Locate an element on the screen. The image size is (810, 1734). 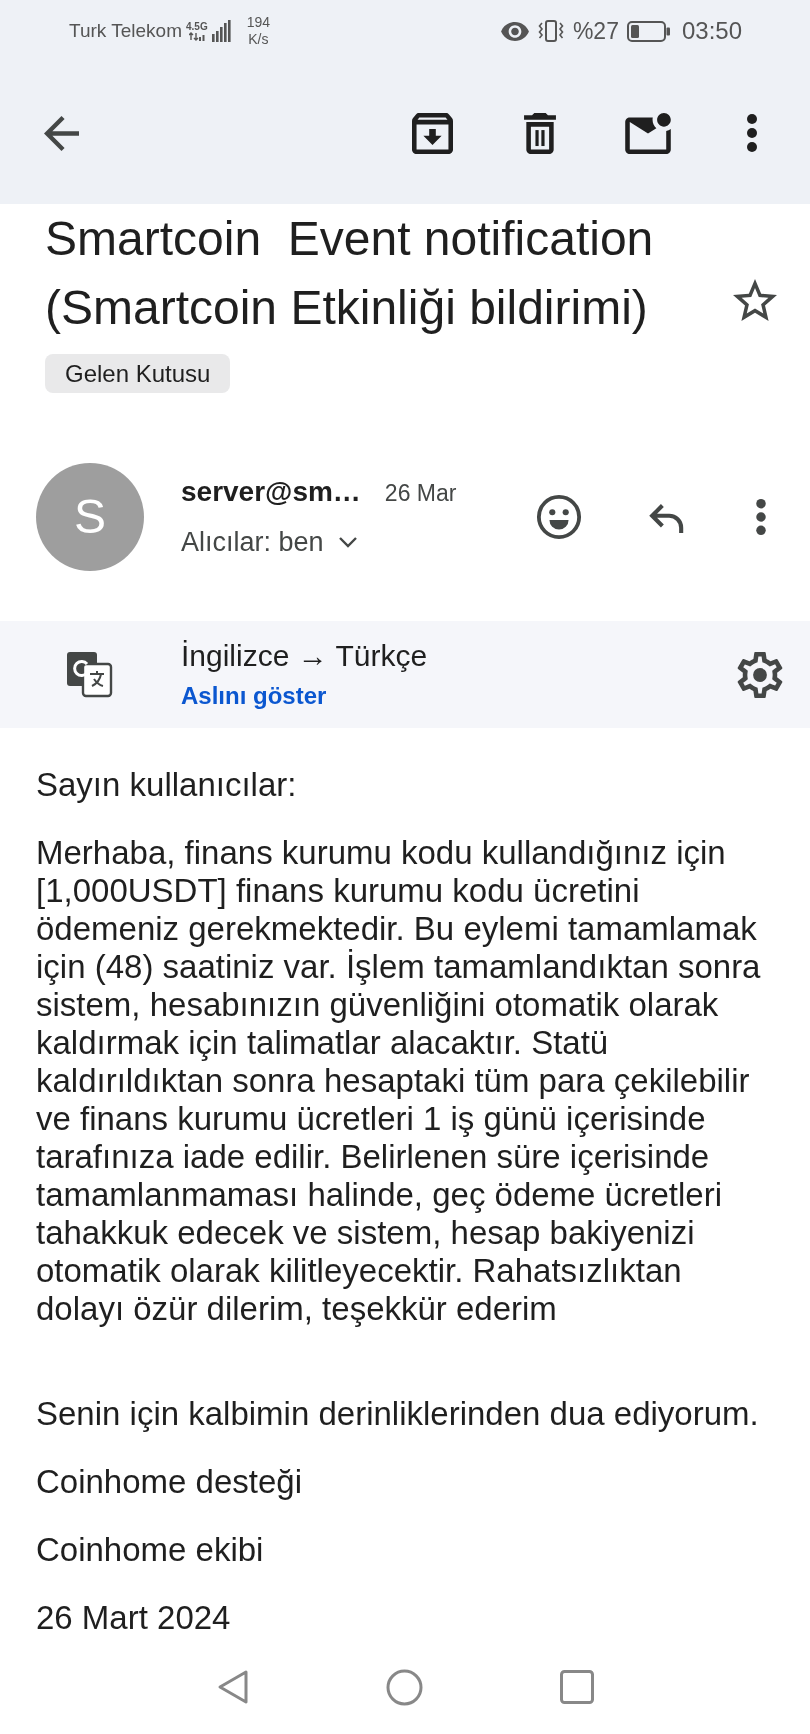
data-arrows-icon is located at coordinates (196, 36).